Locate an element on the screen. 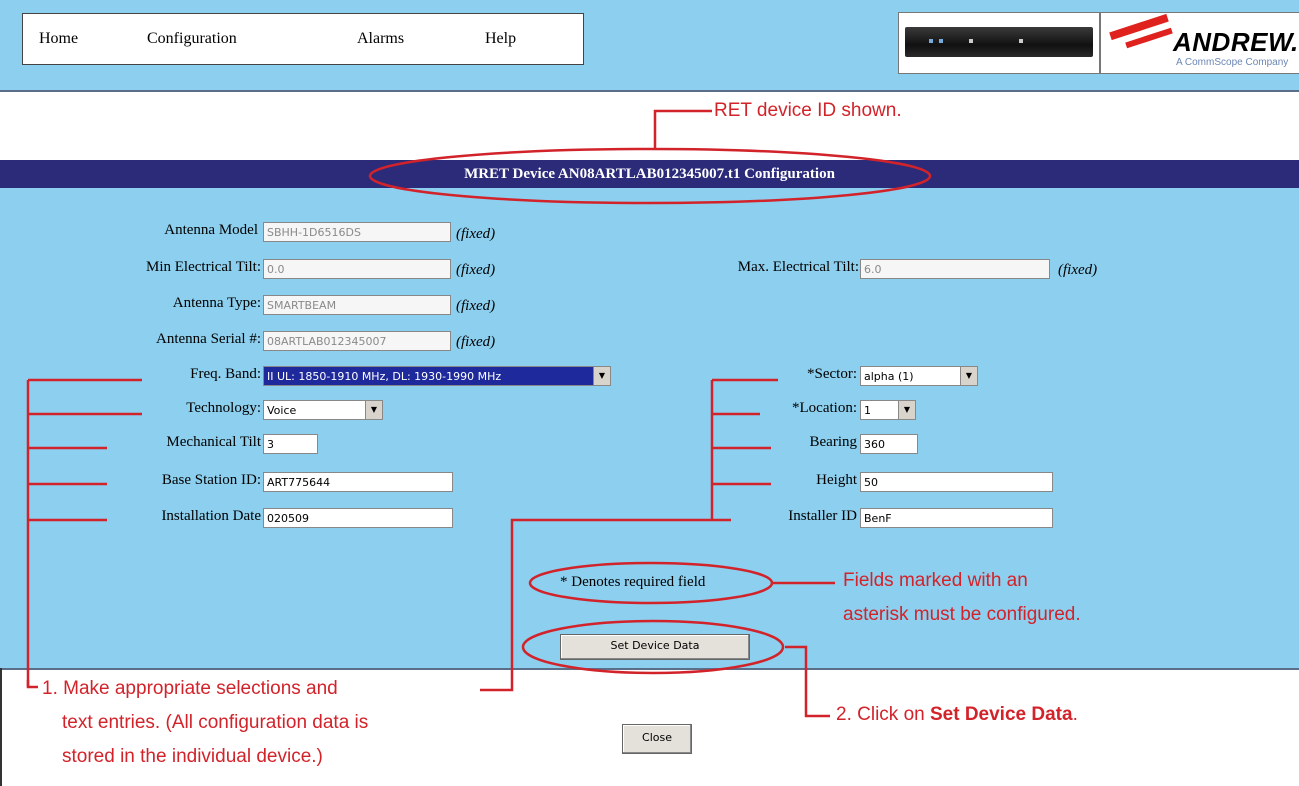 This screenshot has width=1299, height=786. annotation-step2-suffix: . is located at coordinates (1075, 714).